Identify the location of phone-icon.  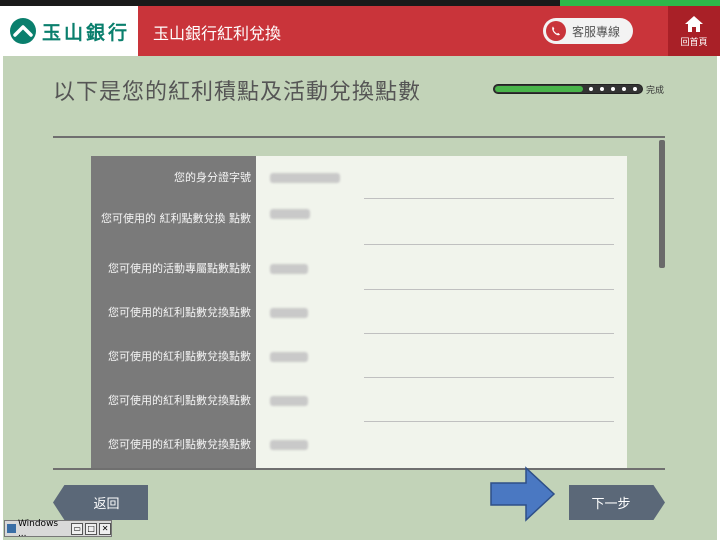
(556, 31).